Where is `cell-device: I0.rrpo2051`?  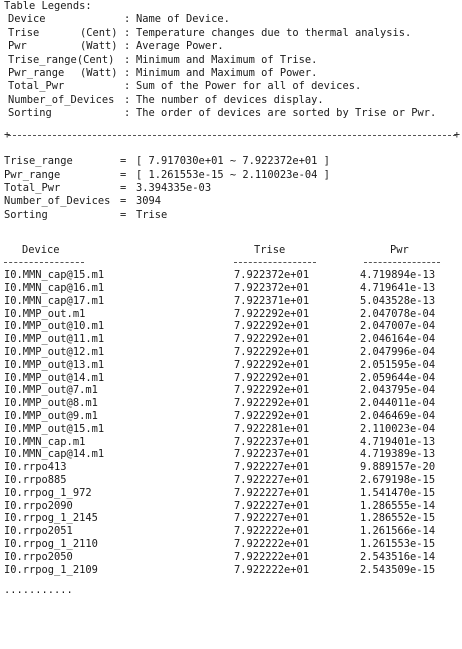
cell-device: I0.rrpo2051 is located at coordinates (38, 531).